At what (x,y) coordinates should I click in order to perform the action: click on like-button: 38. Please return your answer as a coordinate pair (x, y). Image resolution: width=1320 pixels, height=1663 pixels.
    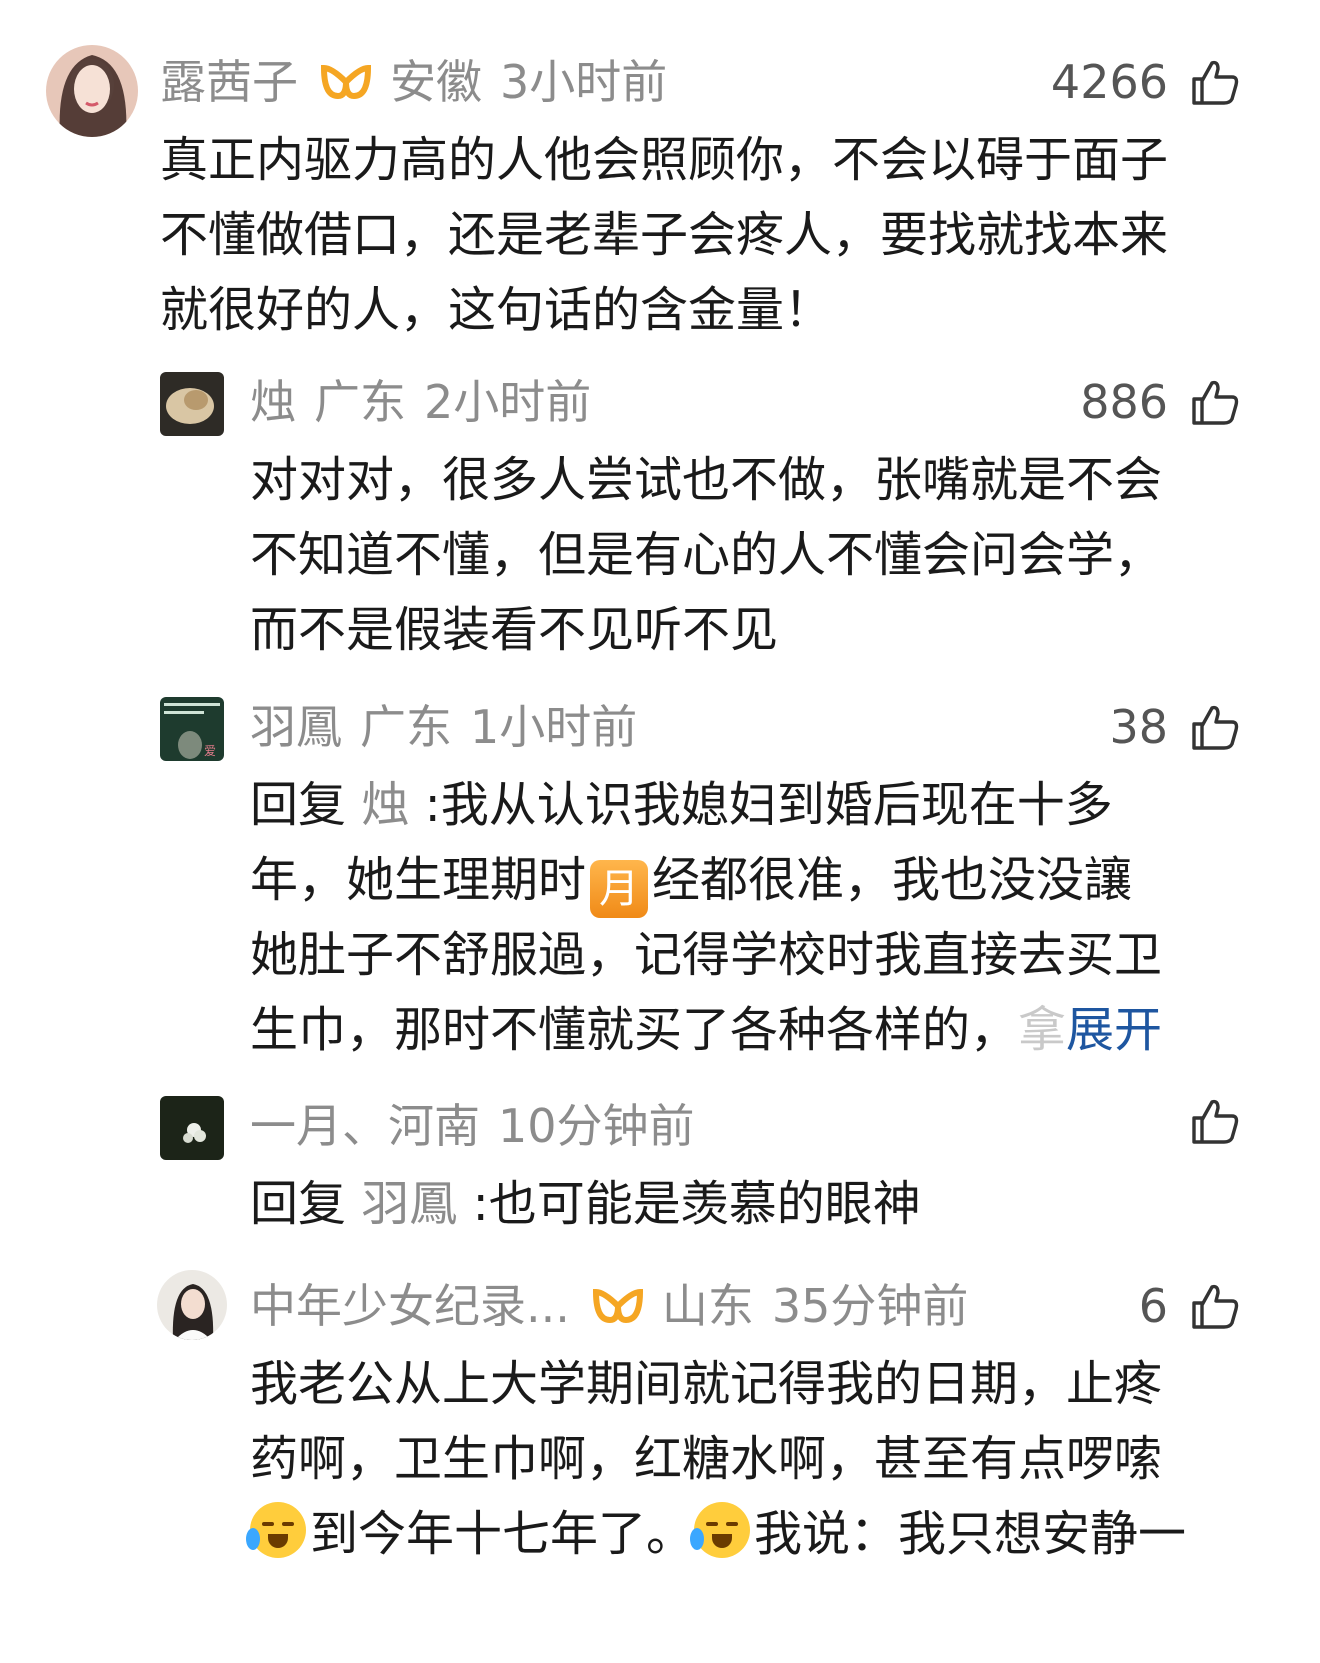
    Looking at the image, I should click on (1174, 727).